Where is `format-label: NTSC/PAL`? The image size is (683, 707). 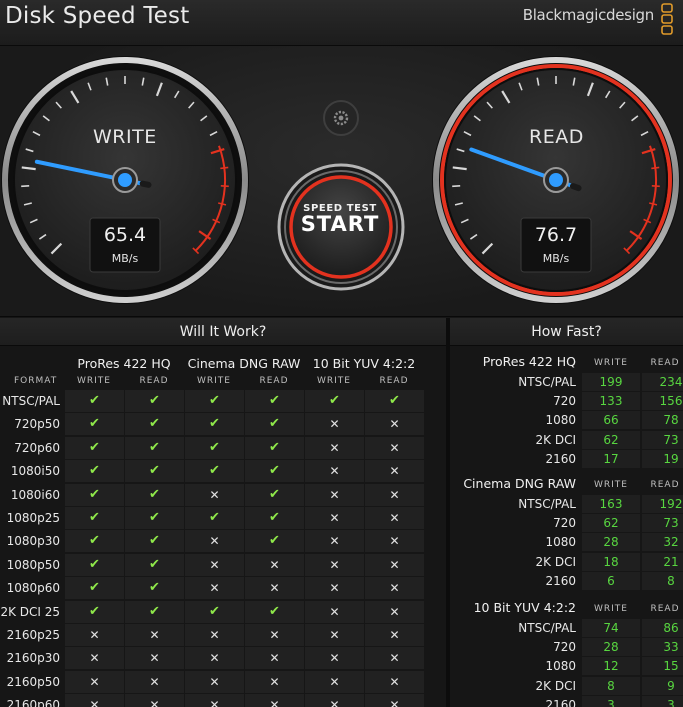
format-label: NTSC/PAL is located at coordinates (31, 401).